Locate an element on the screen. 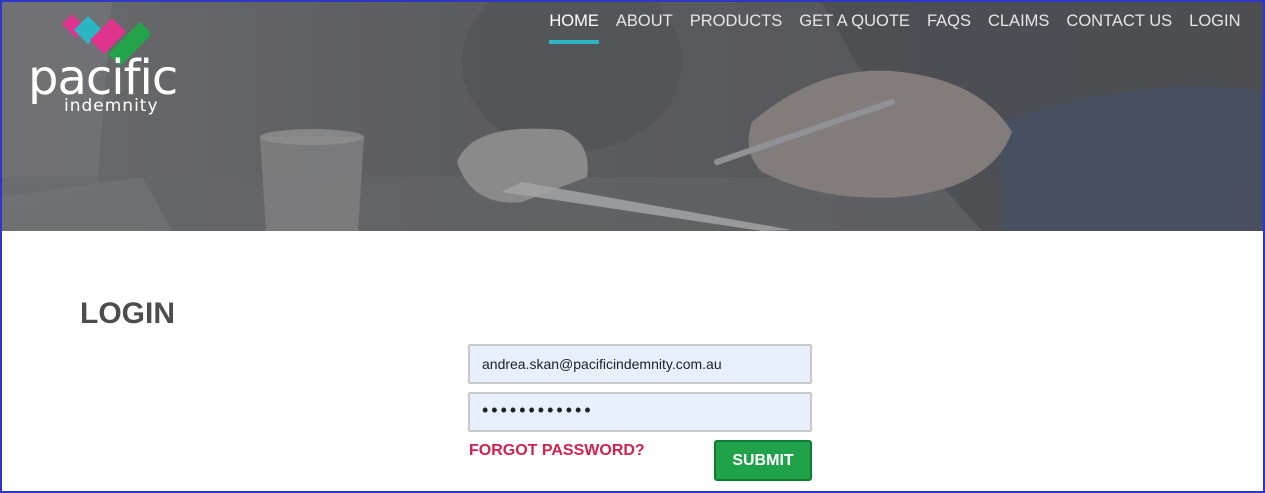 The width and height of the screenshot is (1265, 493). submit-button: SUBMIT is located at coordinates (763, 460).